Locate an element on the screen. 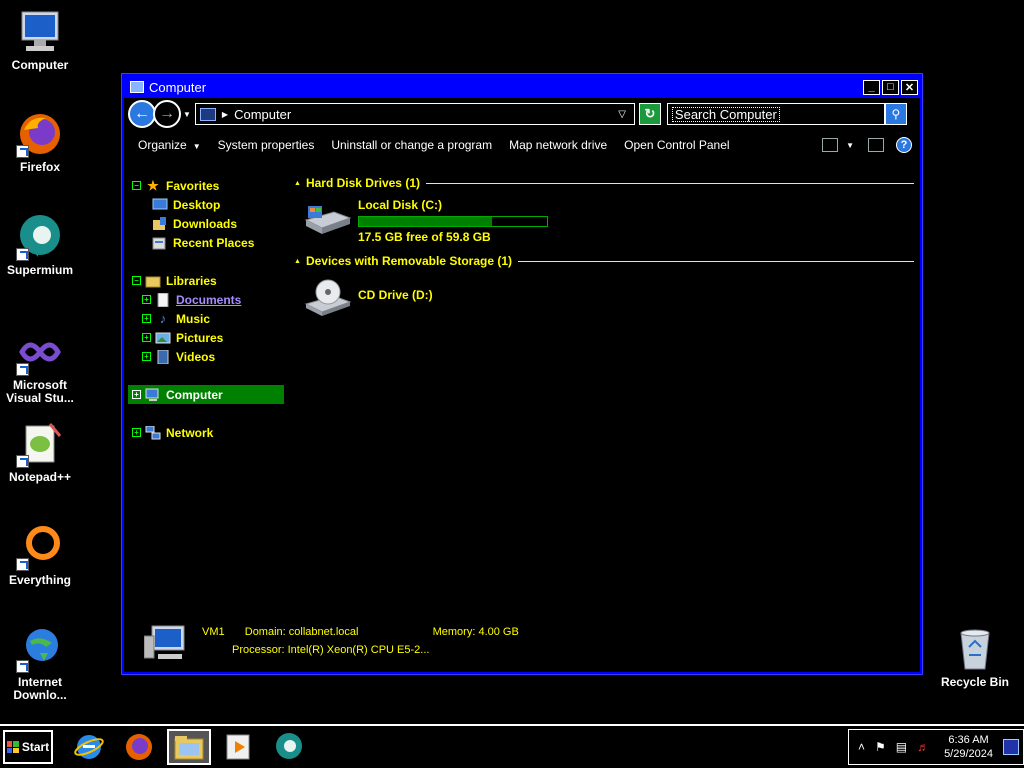 The image size is (1024, 768). nav-music-label: Music is located at coordinates (193, 318).